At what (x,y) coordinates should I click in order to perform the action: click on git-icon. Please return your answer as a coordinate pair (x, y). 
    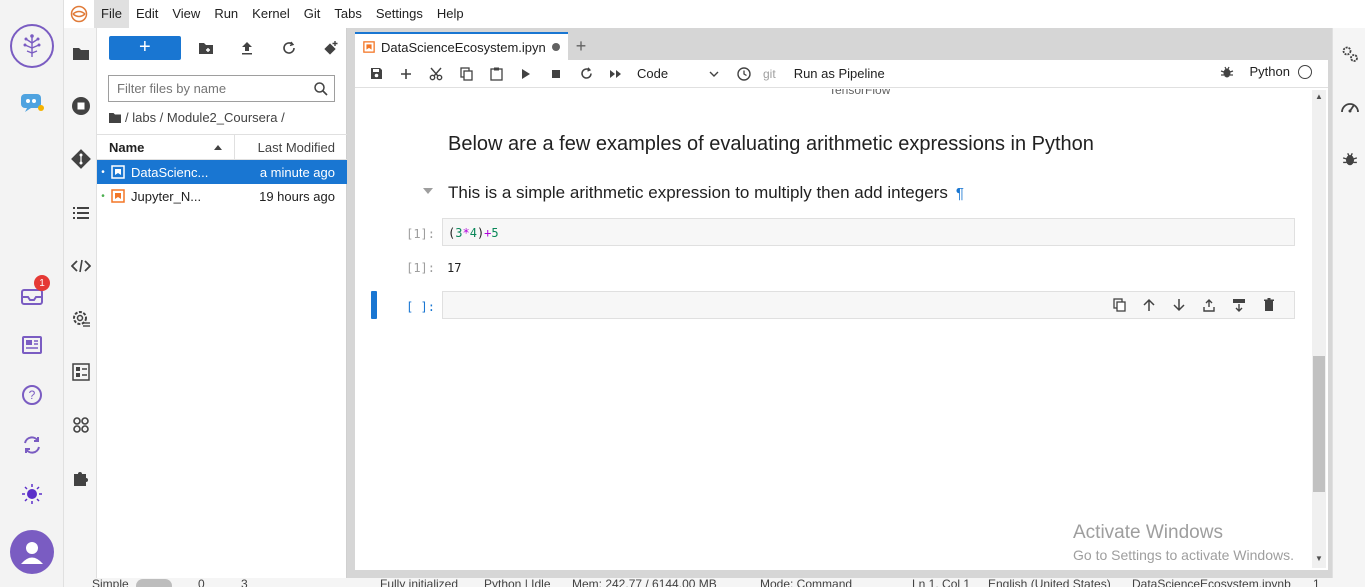
    Looking at the image, I should click on (81, 159).